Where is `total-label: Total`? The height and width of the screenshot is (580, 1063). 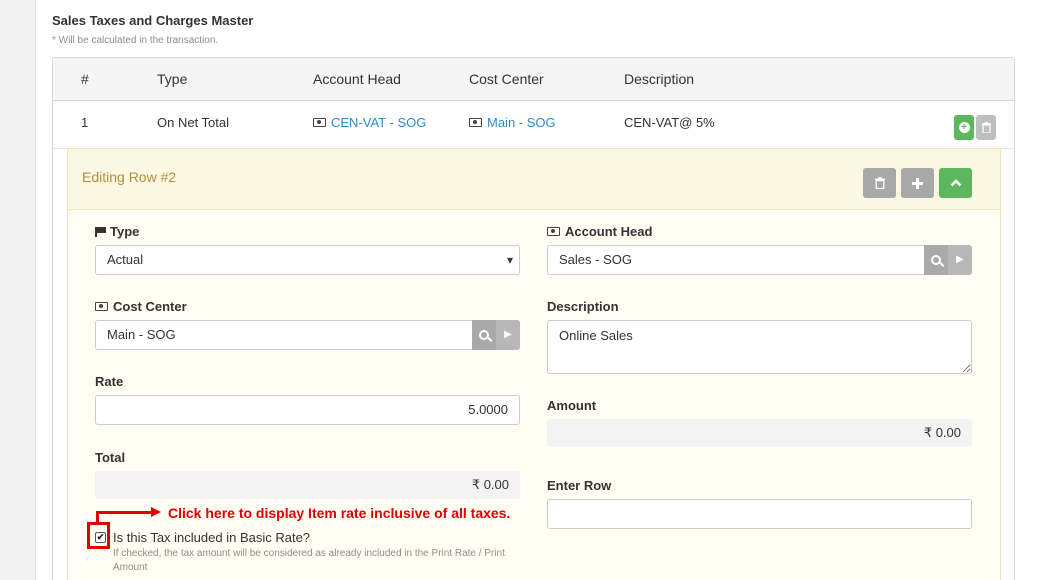 total-label: Total is located at coordinates (110, 457).